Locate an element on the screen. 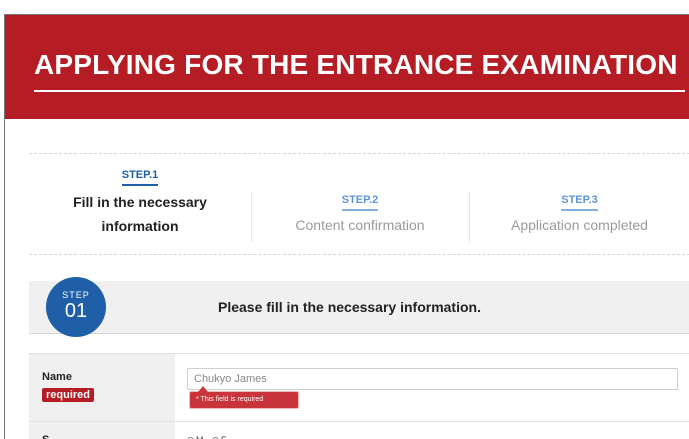 The width and height of the screenshot is (689, 439). step-3: STEP.3 Application completed is located at coordinates (579, 204).